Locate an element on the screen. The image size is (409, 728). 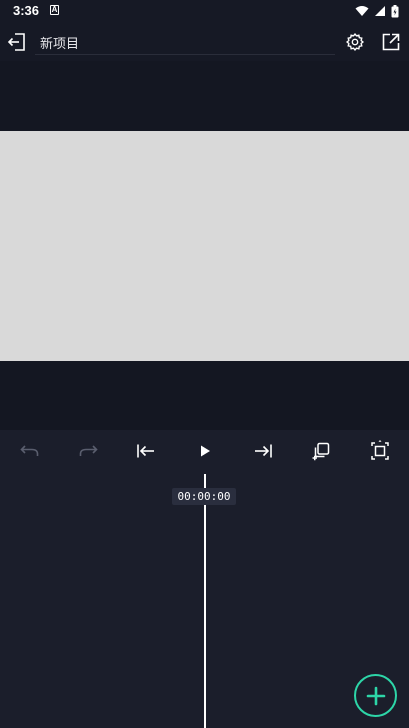
status-bar: 3:36 A is located at coordinates (204, 11).